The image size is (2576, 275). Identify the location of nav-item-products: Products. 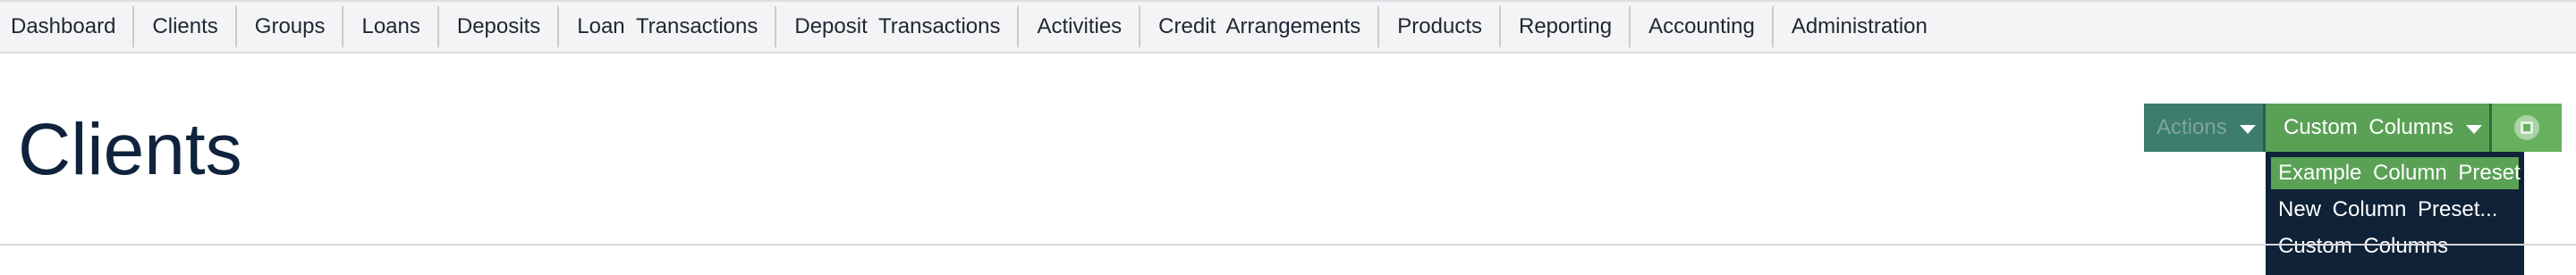
(1440, 27).